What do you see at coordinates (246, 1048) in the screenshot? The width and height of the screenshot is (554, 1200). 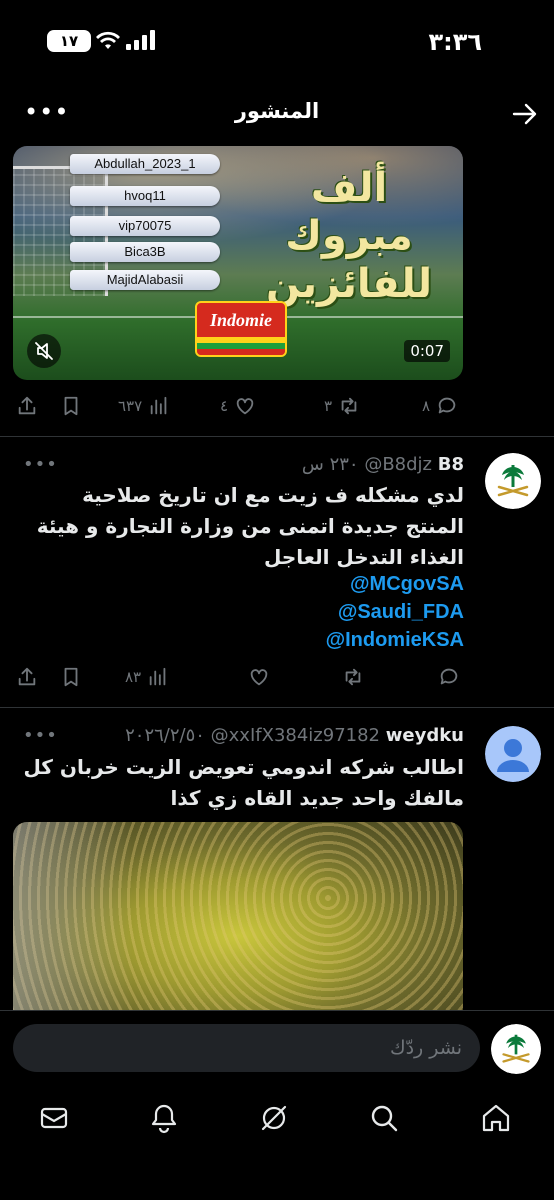 I see `reply-input: نشر ردّك` at bounding box center [246, 1048].